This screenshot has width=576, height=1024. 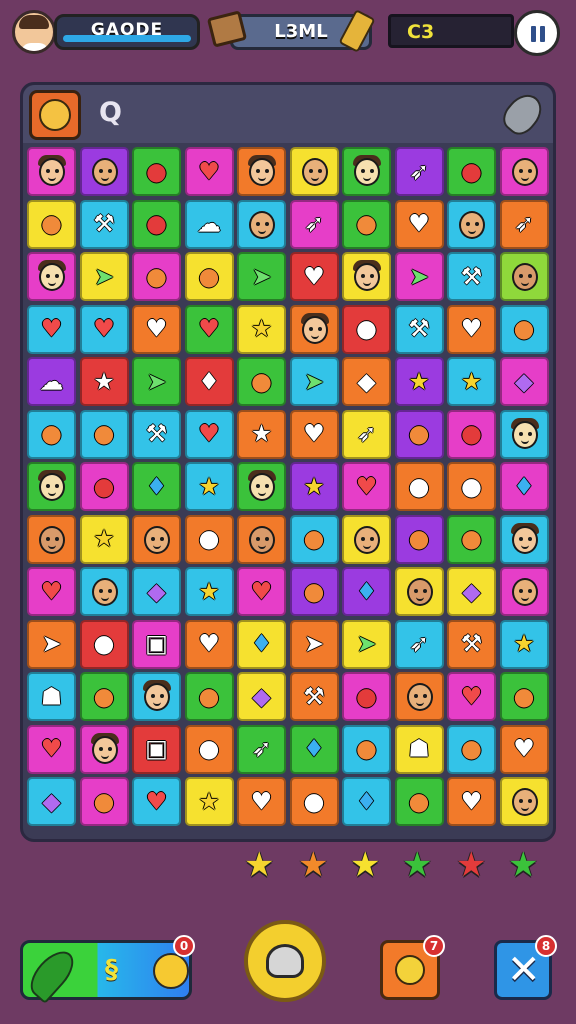 What do you see at coordinates (34, 32) in the screenshot?
I see `player-avatar` at bounding box center [34, 32].